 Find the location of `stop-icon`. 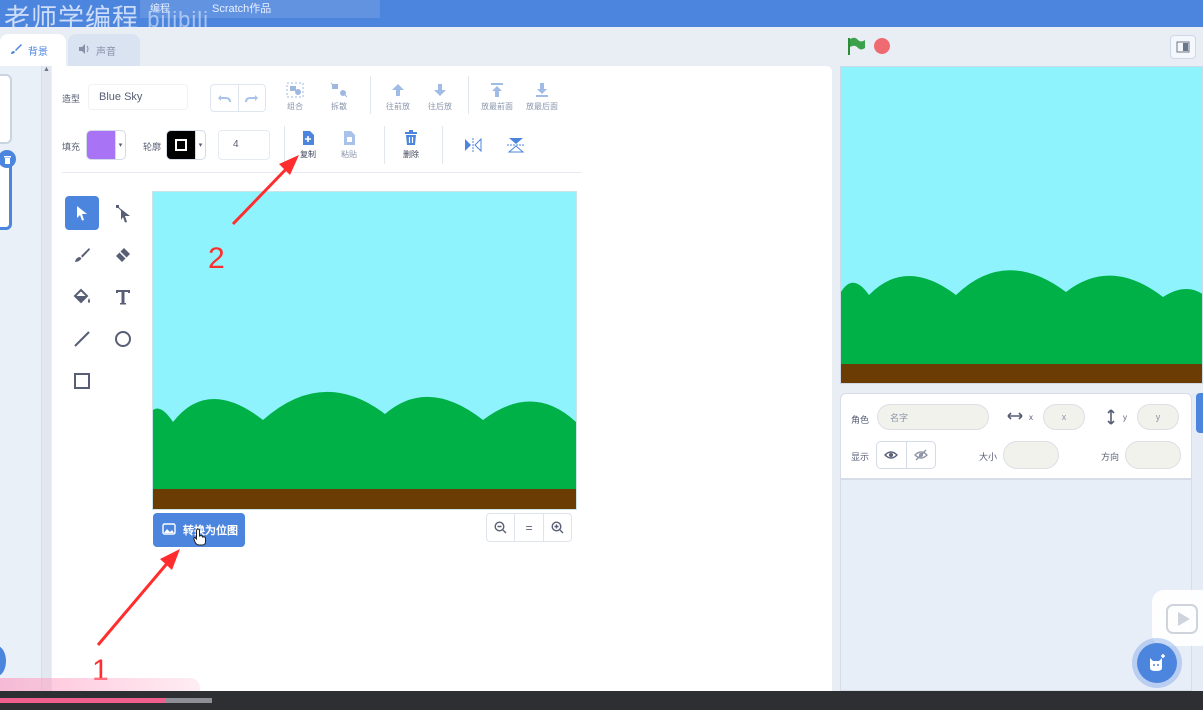

stop-icon is located at coordinates (882, 46).